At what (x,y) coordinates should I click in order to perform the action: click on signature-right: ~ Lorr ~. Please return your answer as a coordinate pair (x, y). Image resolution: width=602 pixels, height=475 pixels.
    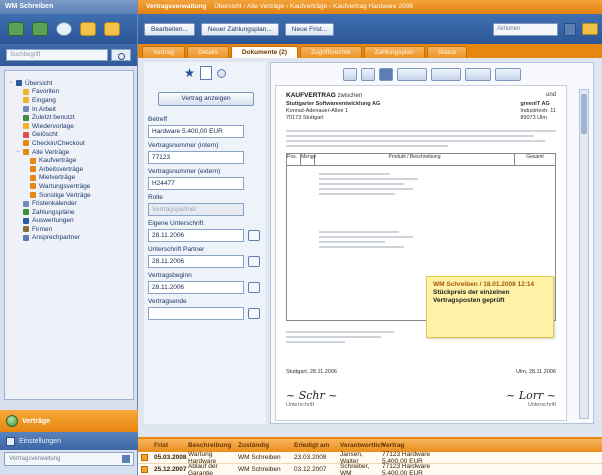
    Looking at the image, I should click on (531, 395).